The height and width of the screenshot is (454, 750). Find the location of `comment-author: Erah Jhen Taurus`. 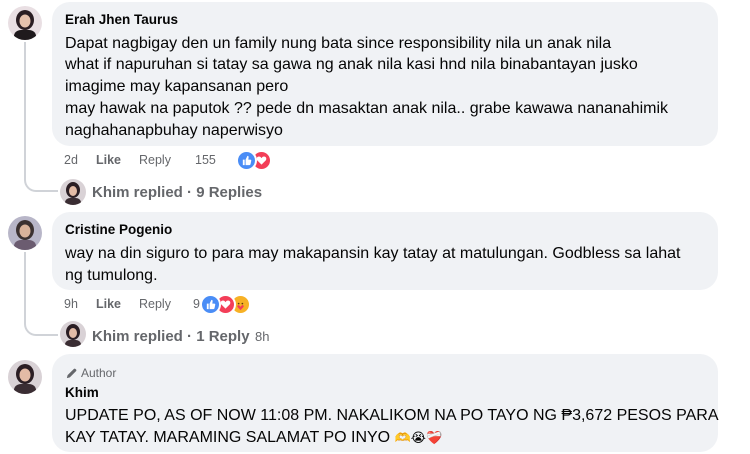

comment-author: Erah Jhen Taurus is located at coordinates (121, 19).